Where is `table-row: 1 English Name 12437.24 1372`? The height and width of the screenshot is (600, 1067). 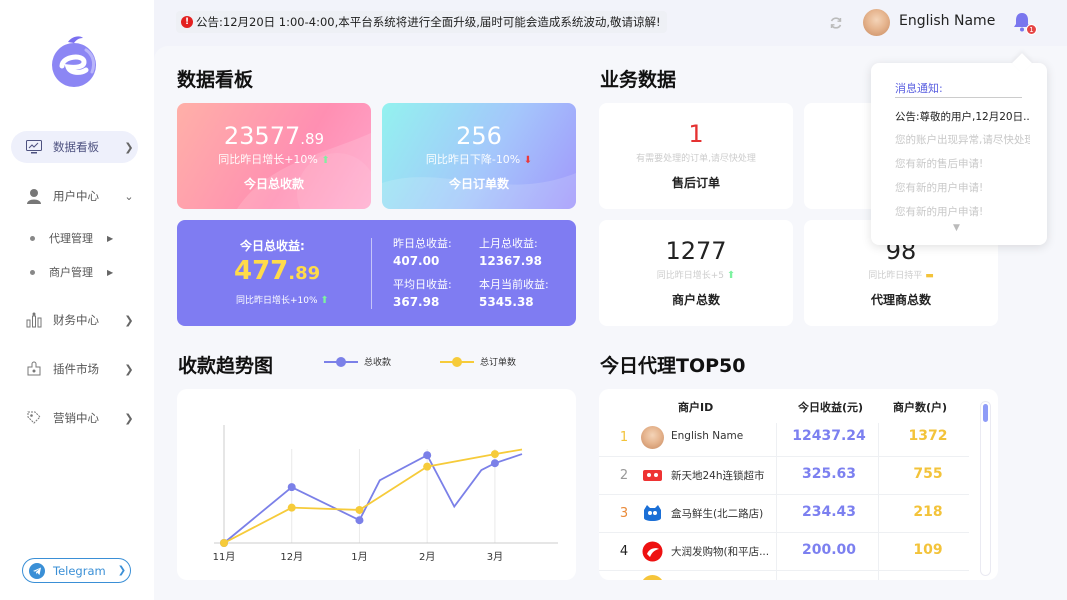
table-row: 1 English Name 12437.24 1372 is located at coordinates (784, 438).